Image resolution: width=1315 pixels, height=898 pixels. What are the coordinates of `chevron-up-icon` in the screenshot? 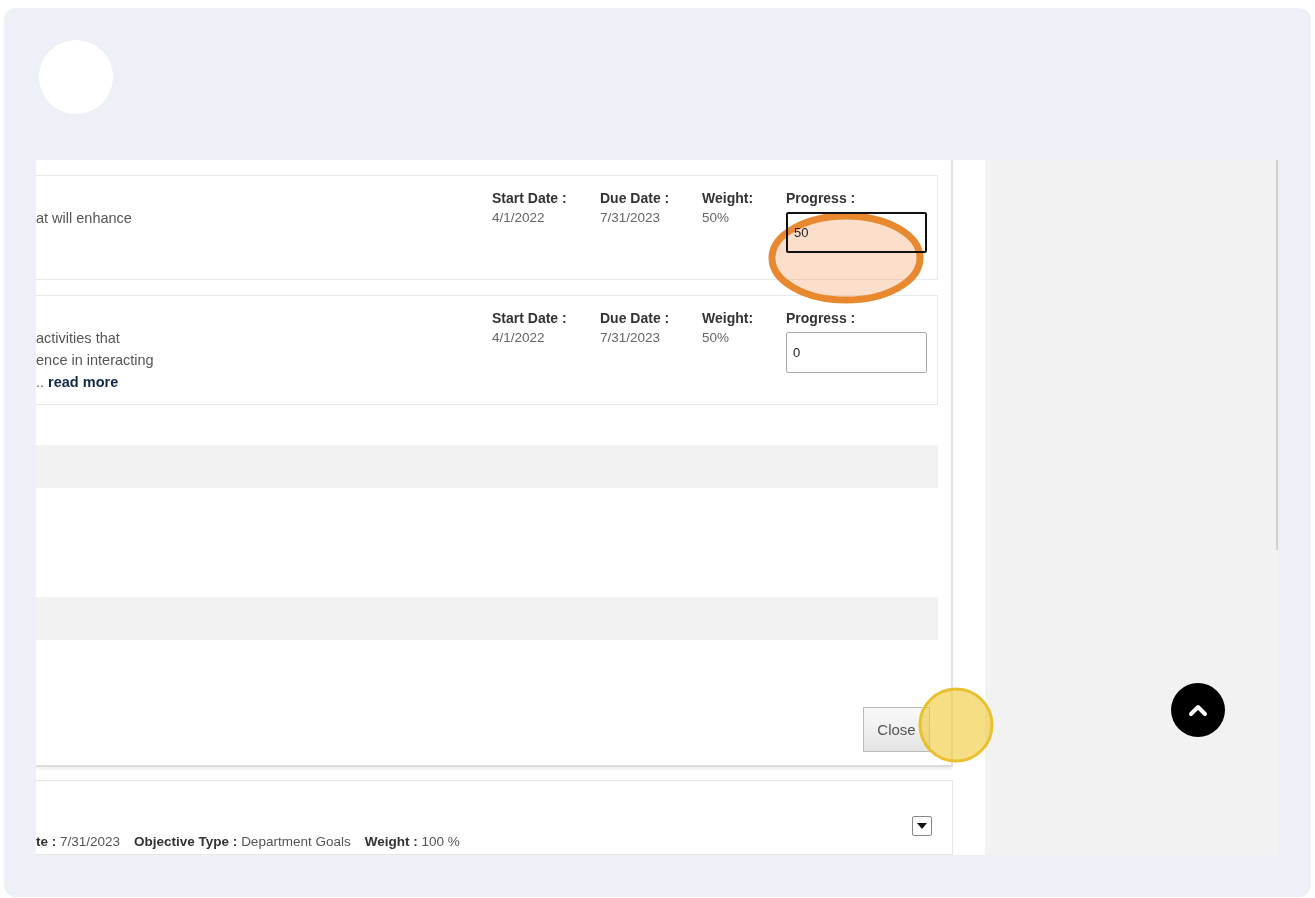 It's located at (1198, 710).